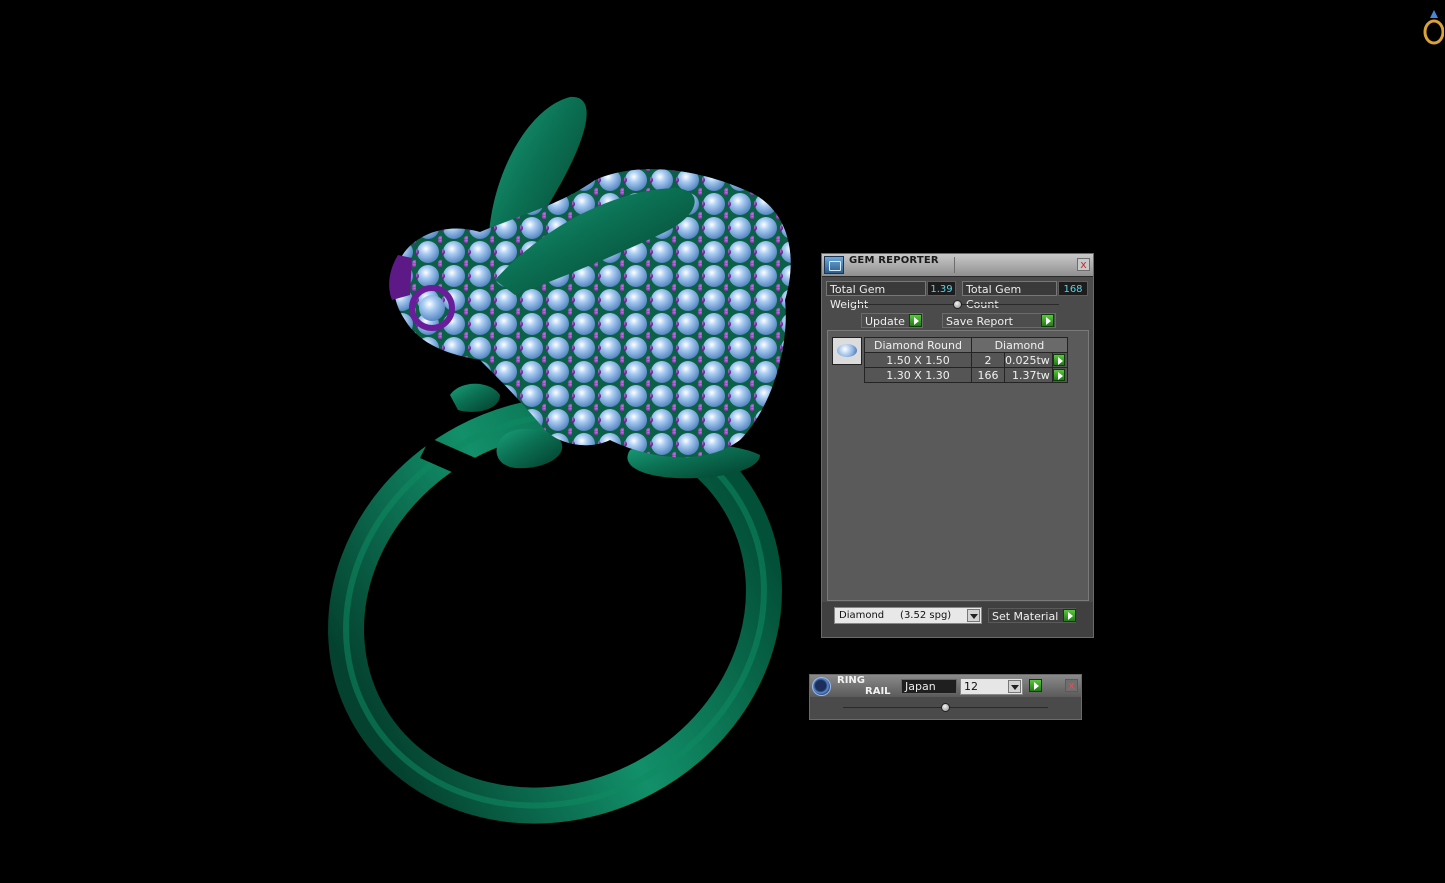  What do you see at coordinates (1028, 360) in the screenshot?
I see `gem-weight-cell: 0.025tw` at bounding box center [1028, 360].